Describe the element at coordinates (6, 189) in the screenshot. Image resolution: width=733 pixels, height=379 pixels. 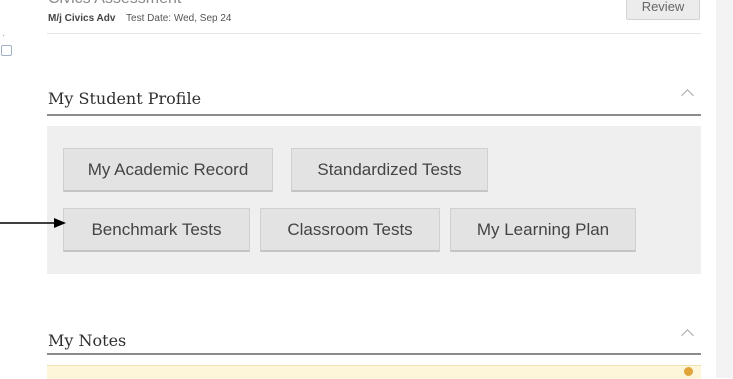
I see `left-edge-panel: ·` at that location.